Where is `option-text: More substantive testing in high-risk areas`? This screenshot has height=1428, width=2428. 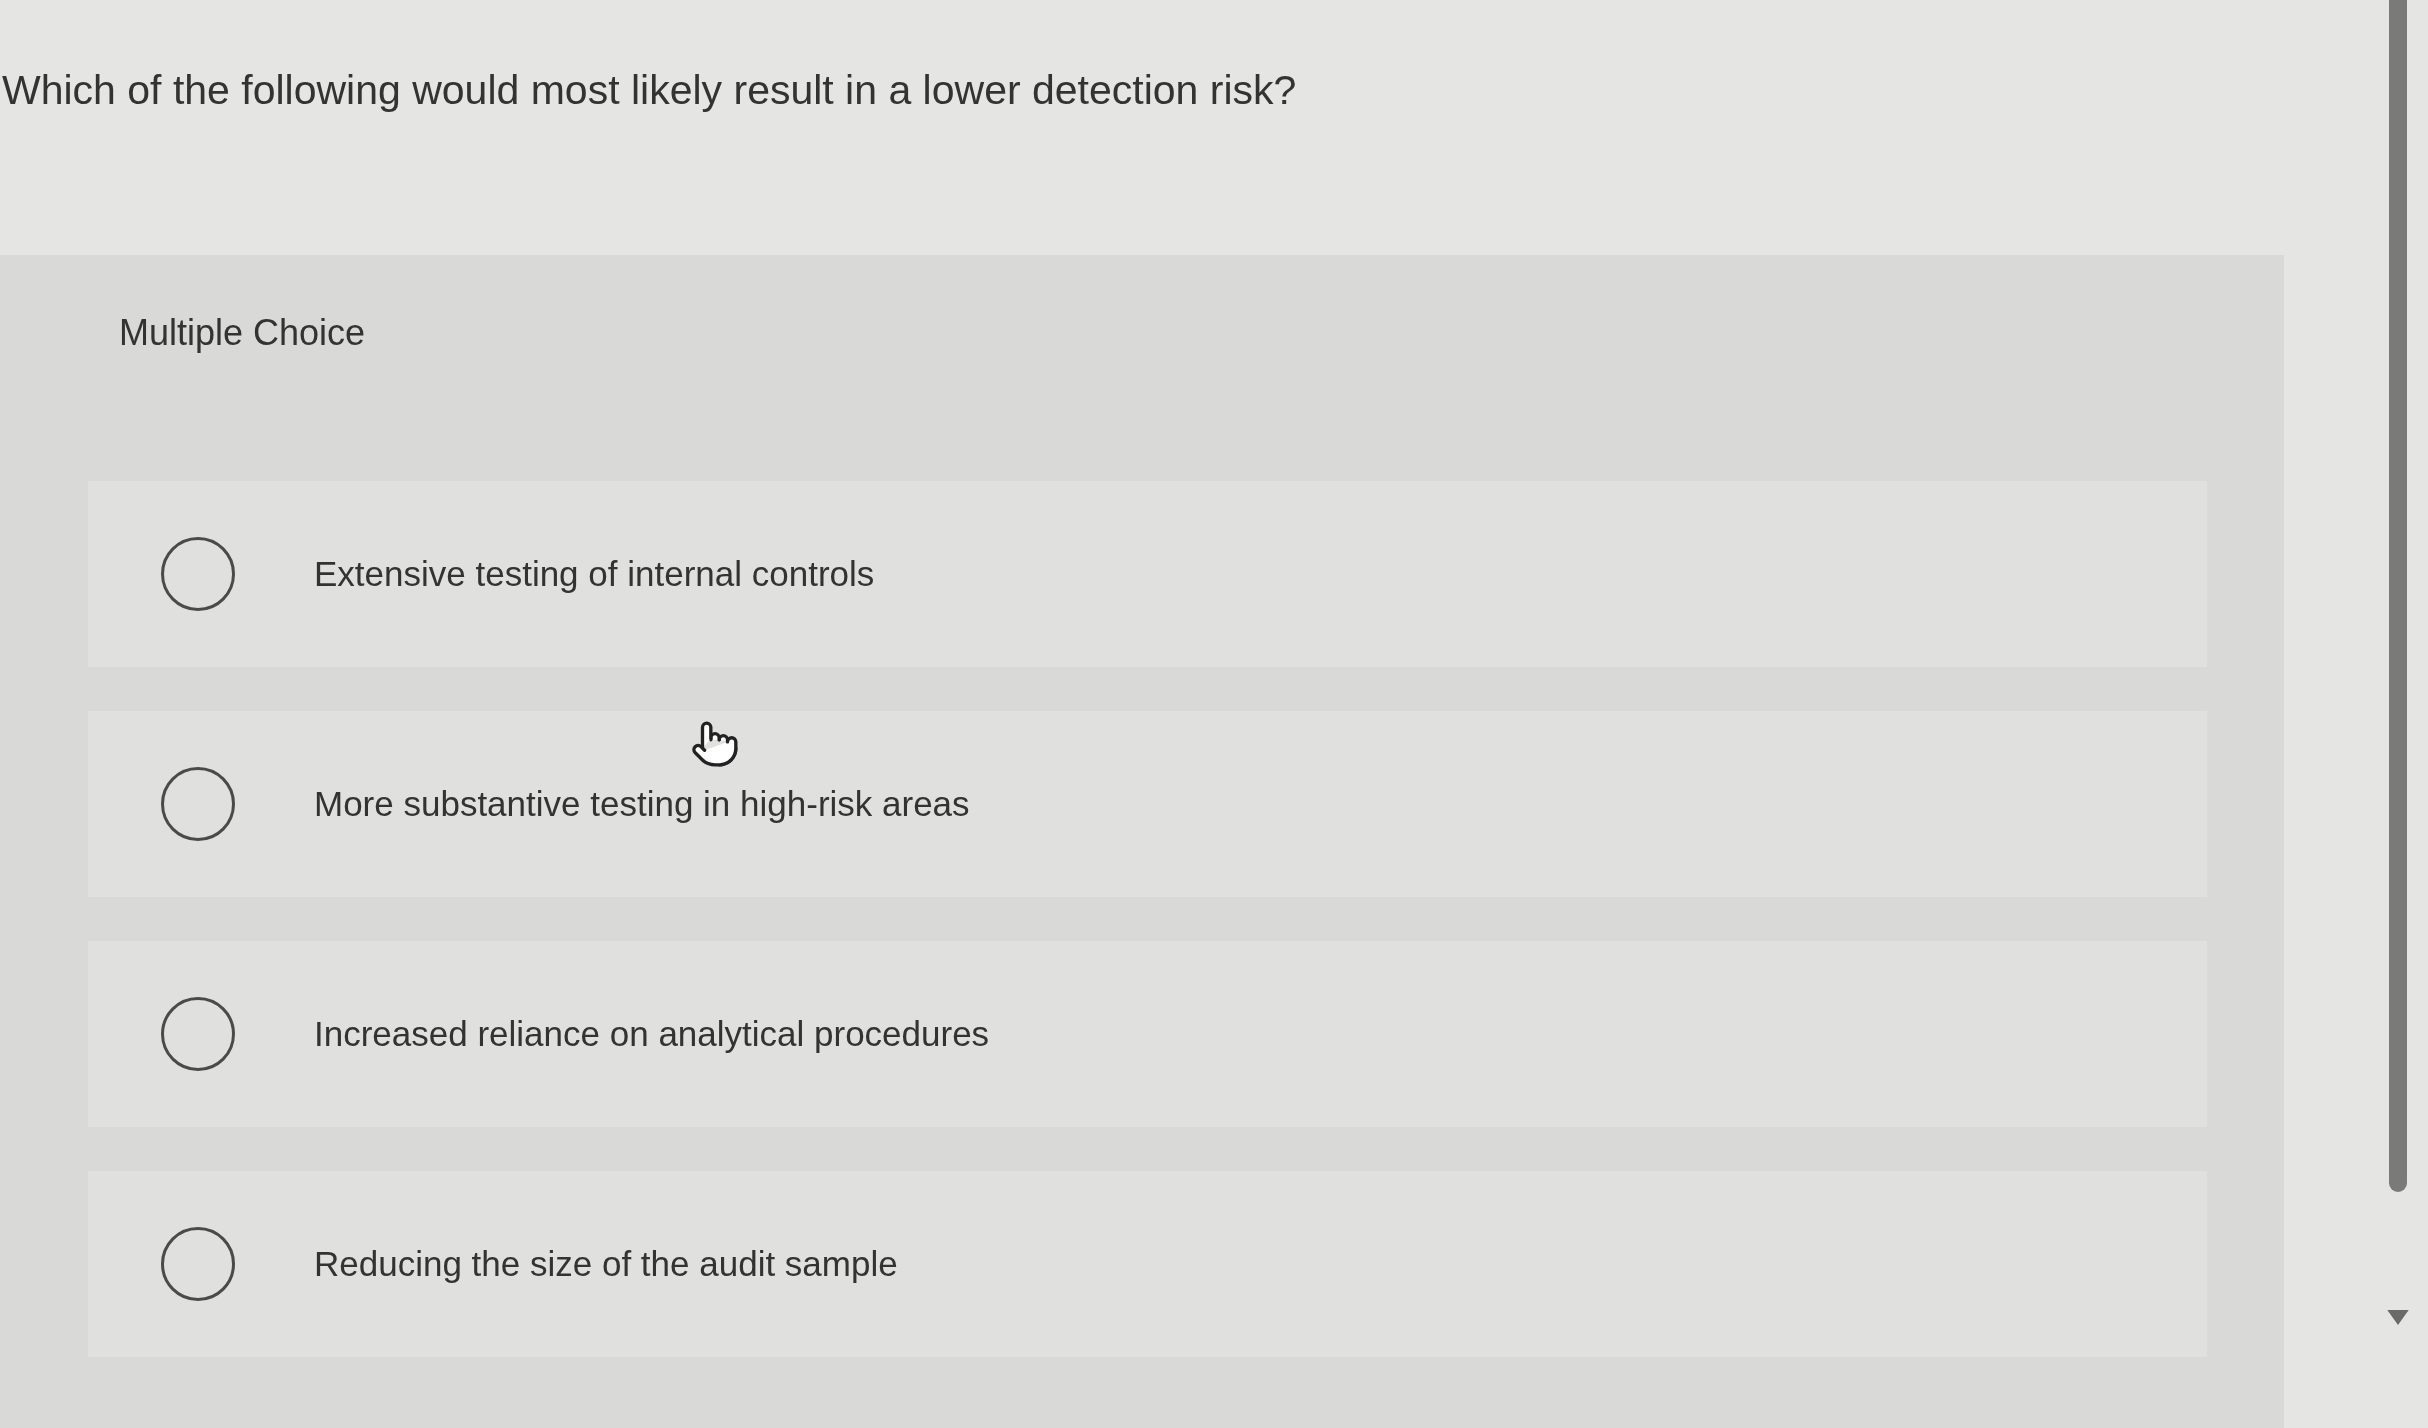
option-text: More substantive testing in high-risk areas is located at coordinates (642, 804).